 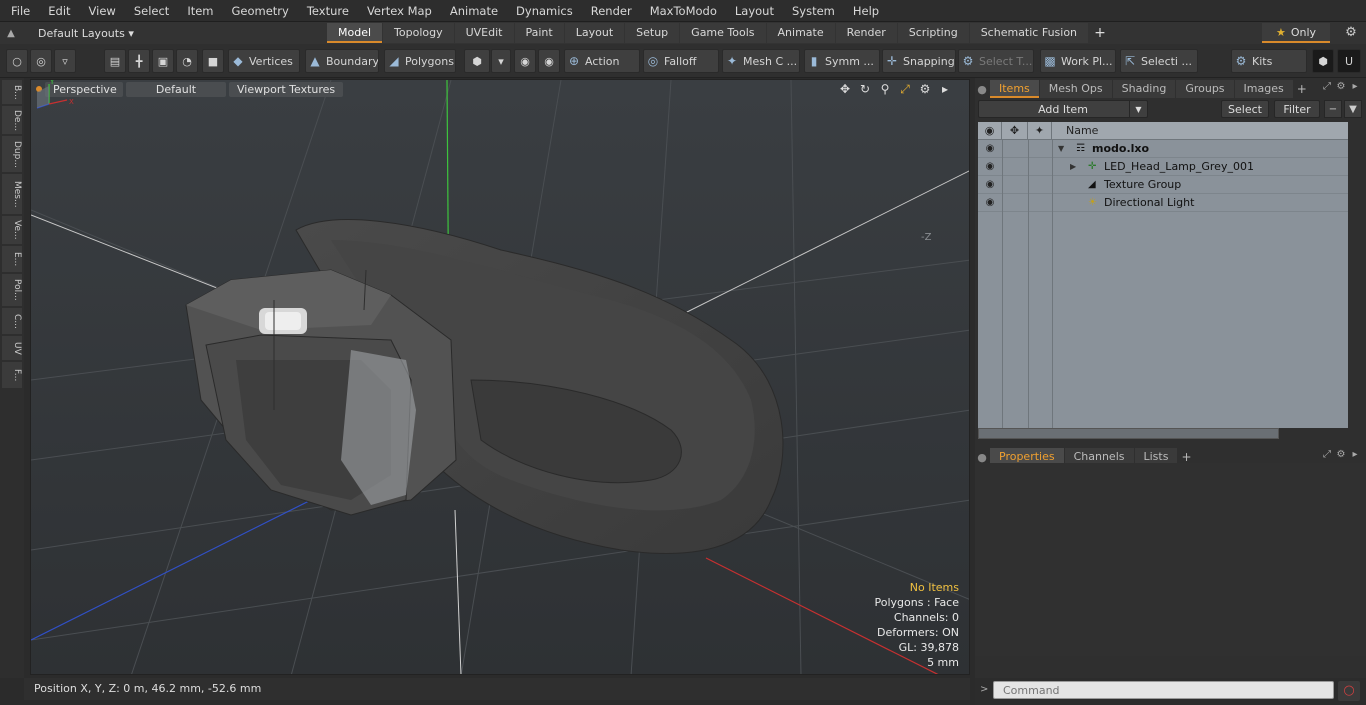 What do you see at coordinates (472, 11) in the screenshot?
I see `menu-animate: Animate` at bounding box center [472, 11].